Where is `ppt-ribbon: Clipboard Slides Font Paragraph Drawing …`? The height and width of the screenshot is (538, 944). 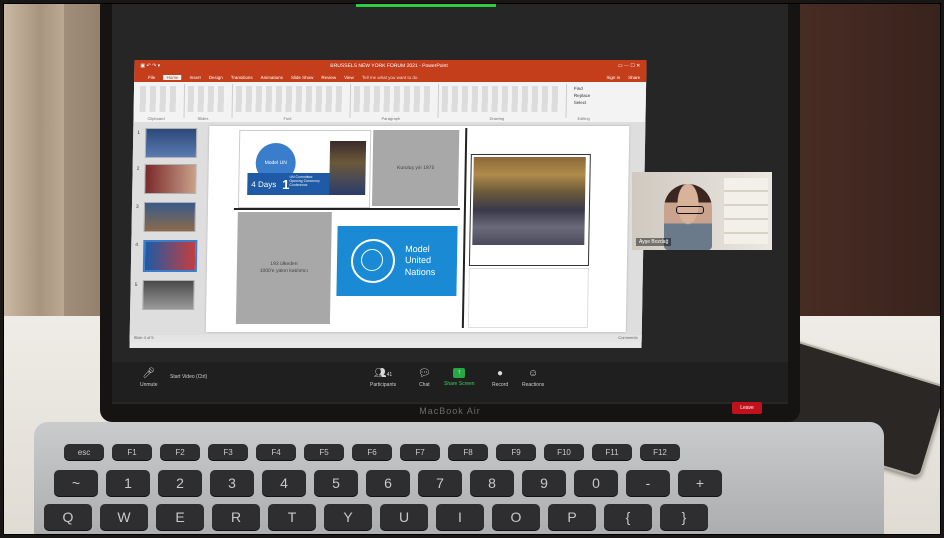 ppt-ribbon: Clipboard Slides Font Paragraph Drawing … is located at coordinates (390, 102).